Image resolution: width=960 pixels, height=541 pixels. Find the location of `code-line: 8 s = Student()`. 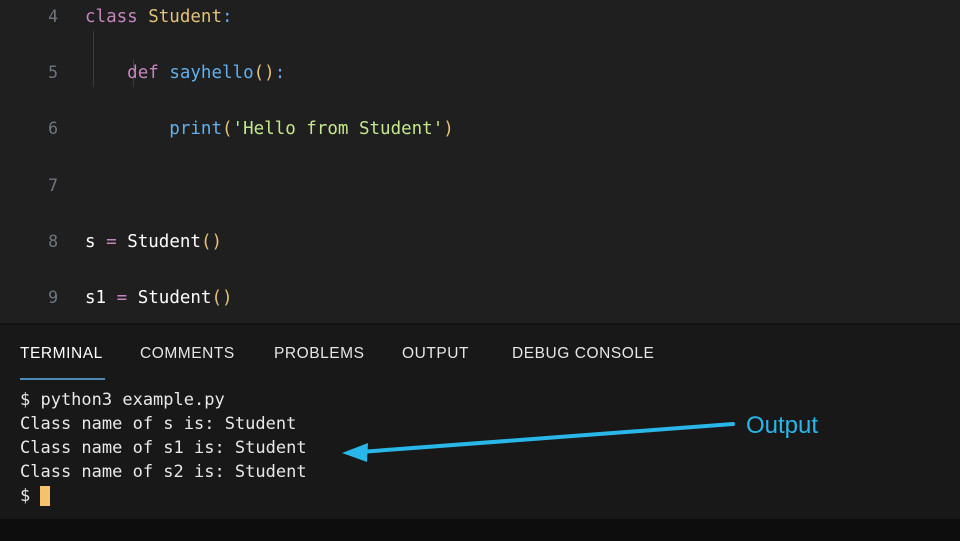

code-line: 8 s = Student() is located at coordinates (480, 242).